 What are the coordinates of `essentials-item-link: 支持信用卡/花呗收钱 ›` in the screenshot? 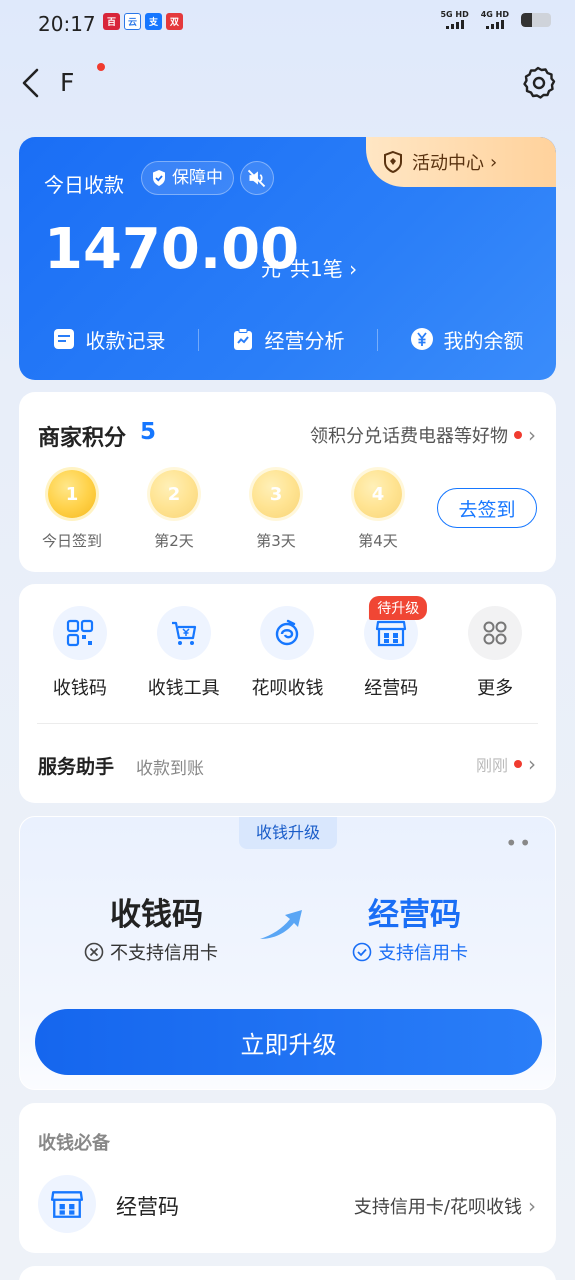 It's located at (445, 1206).